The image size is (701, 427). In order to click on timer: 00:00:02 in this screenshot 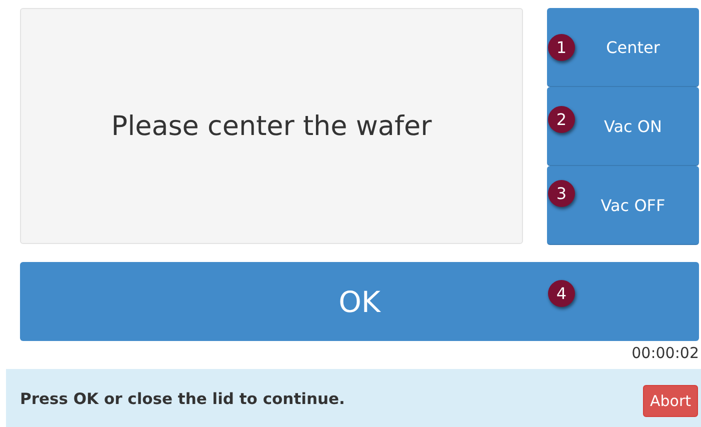, I will do `click(665, 353)`.